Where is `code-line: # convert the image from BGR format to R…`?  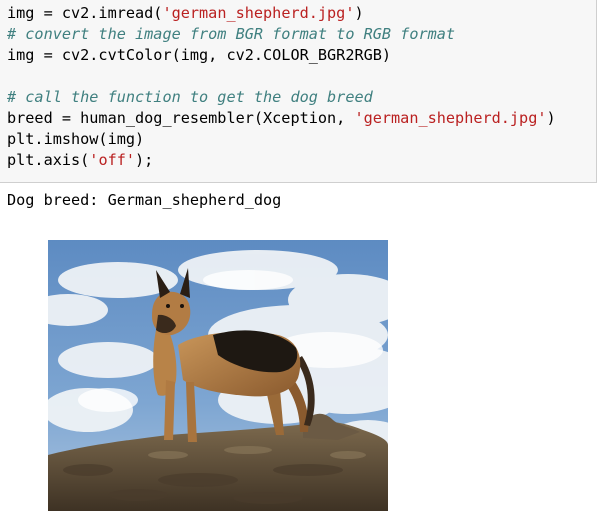
code-line: # convert the image from BGR format to R… is located at coordinates (301, 34).